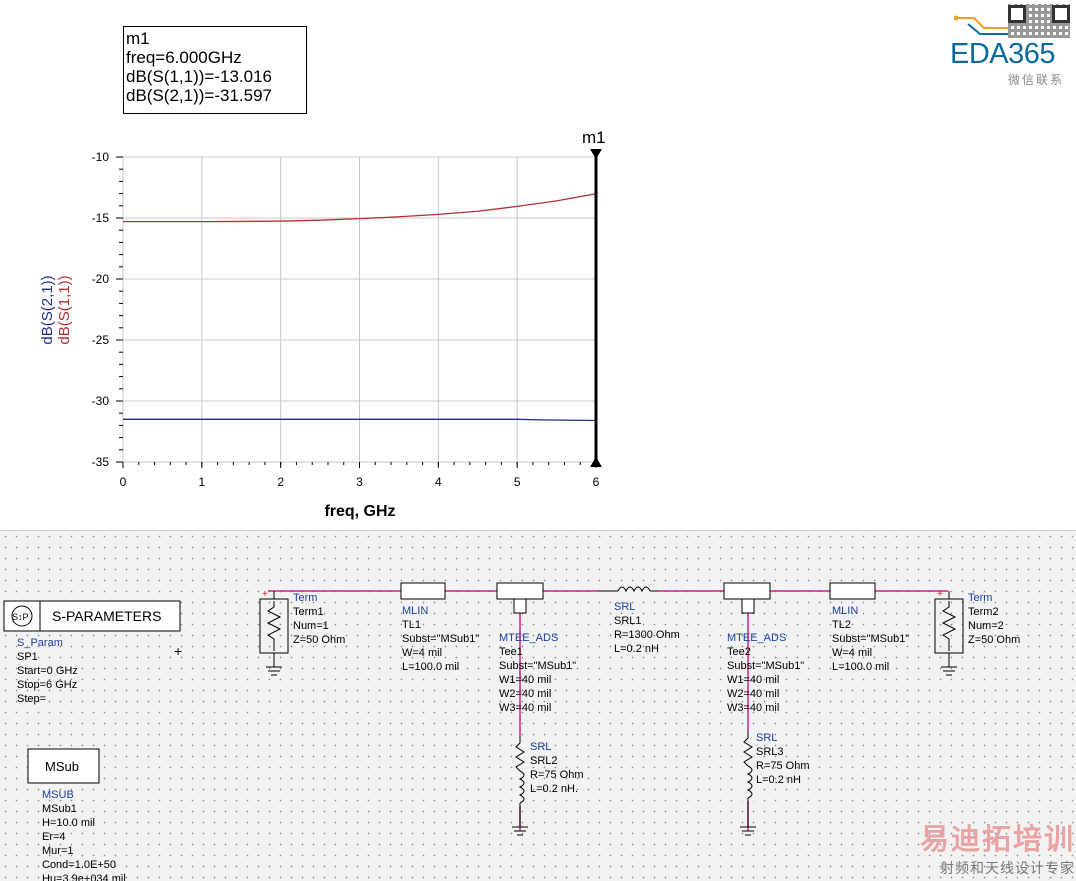 The width and height of the screenshot is (1076, 881). I want to click on param-line: SP1, so click(27, 657).